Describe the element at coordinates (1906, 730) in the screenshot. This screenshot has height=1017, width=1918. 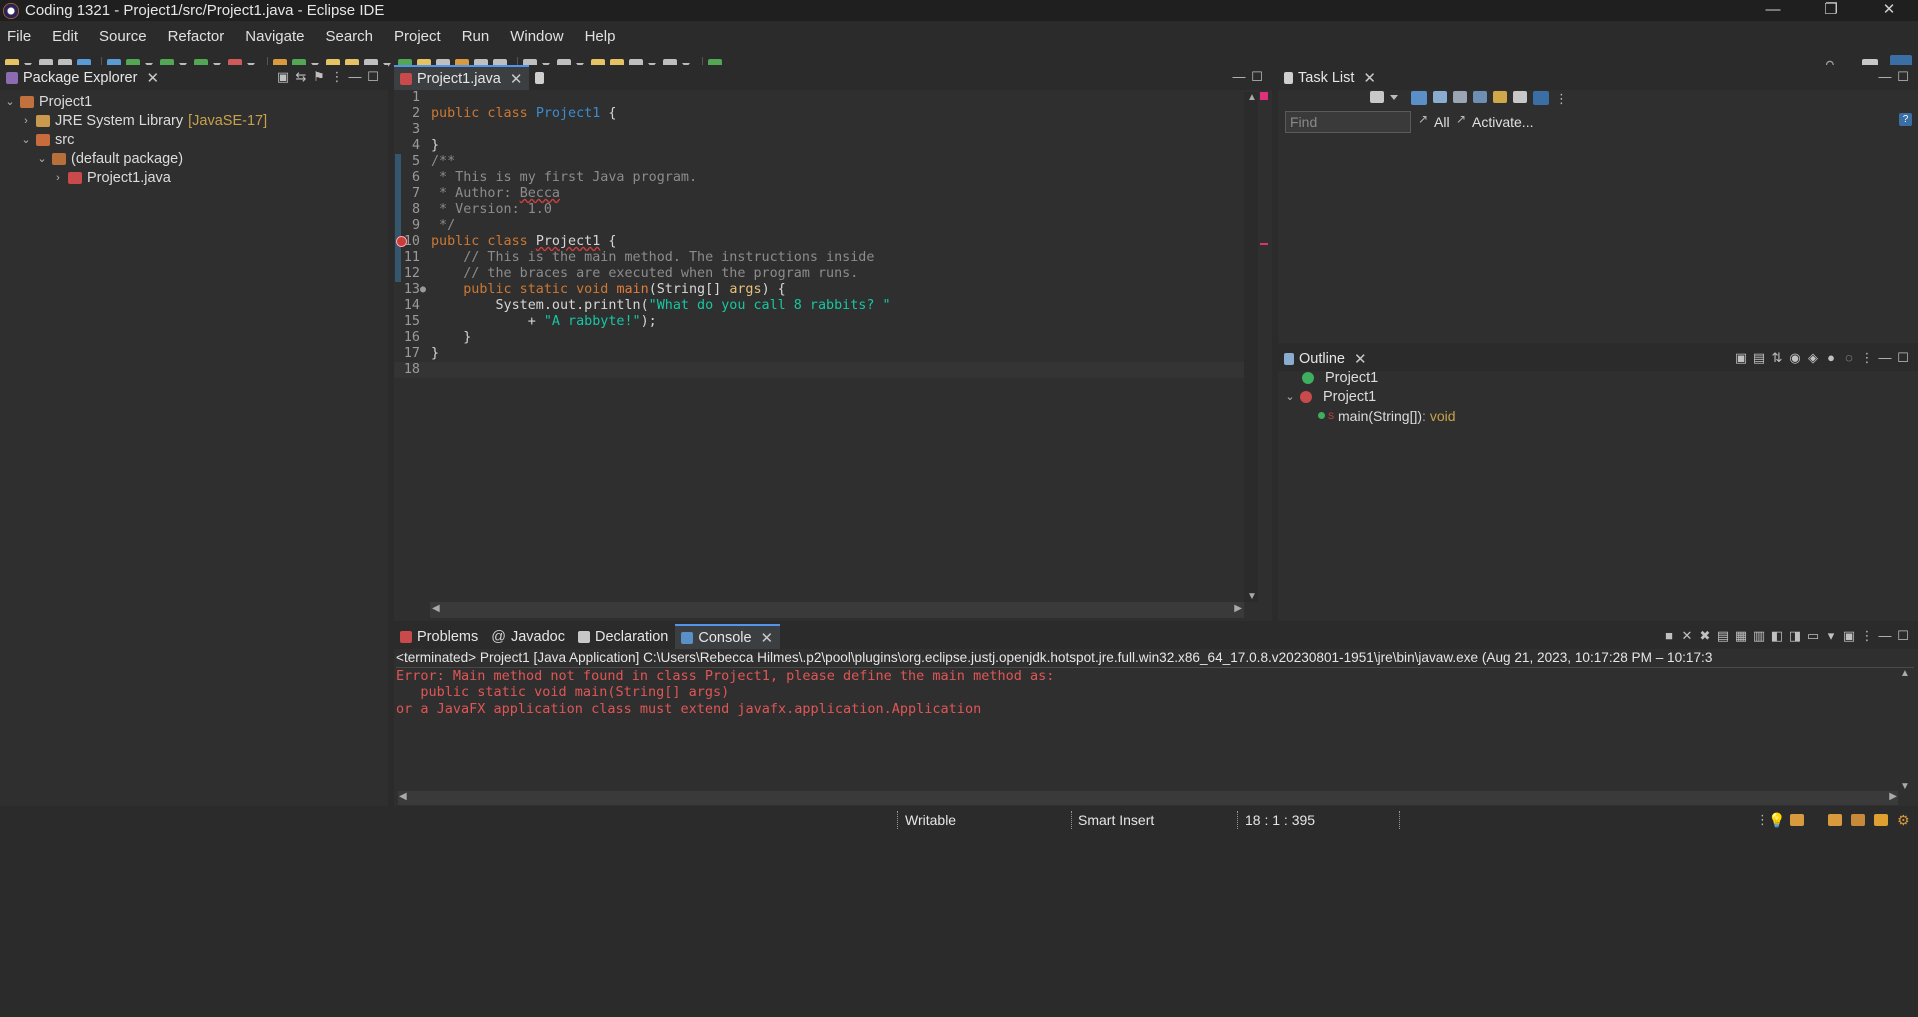
I see `console-vertical-scrollbar: ▲ ▼` at that location.